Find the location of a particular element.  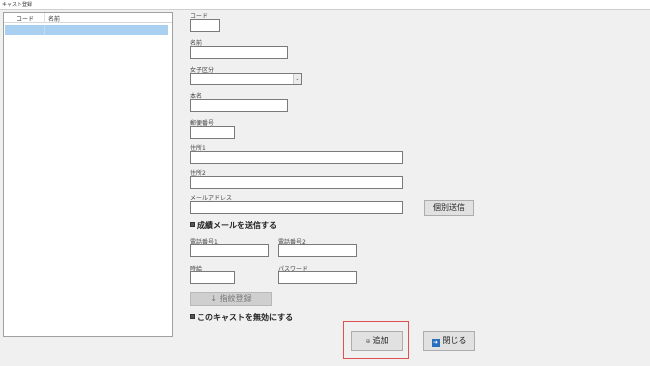

hourly-field is located at coordinates (212, 277).